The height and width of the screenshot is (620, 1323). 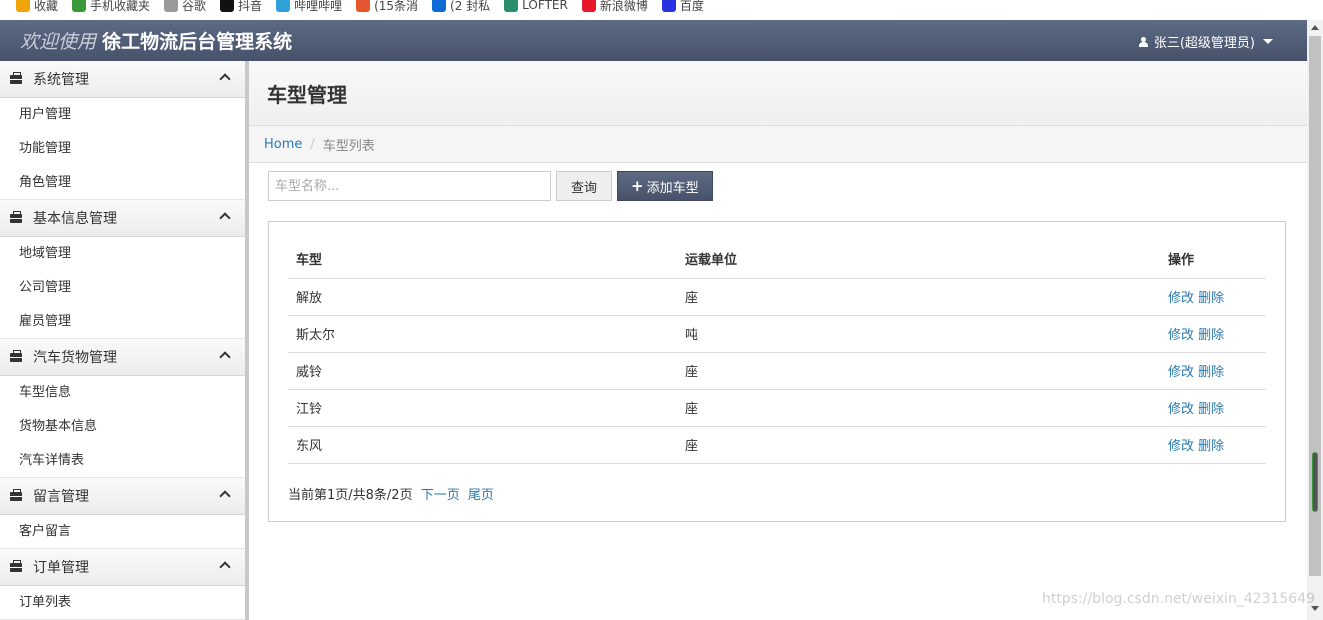 I want to click on page-icon, so click(x=171, y=6).